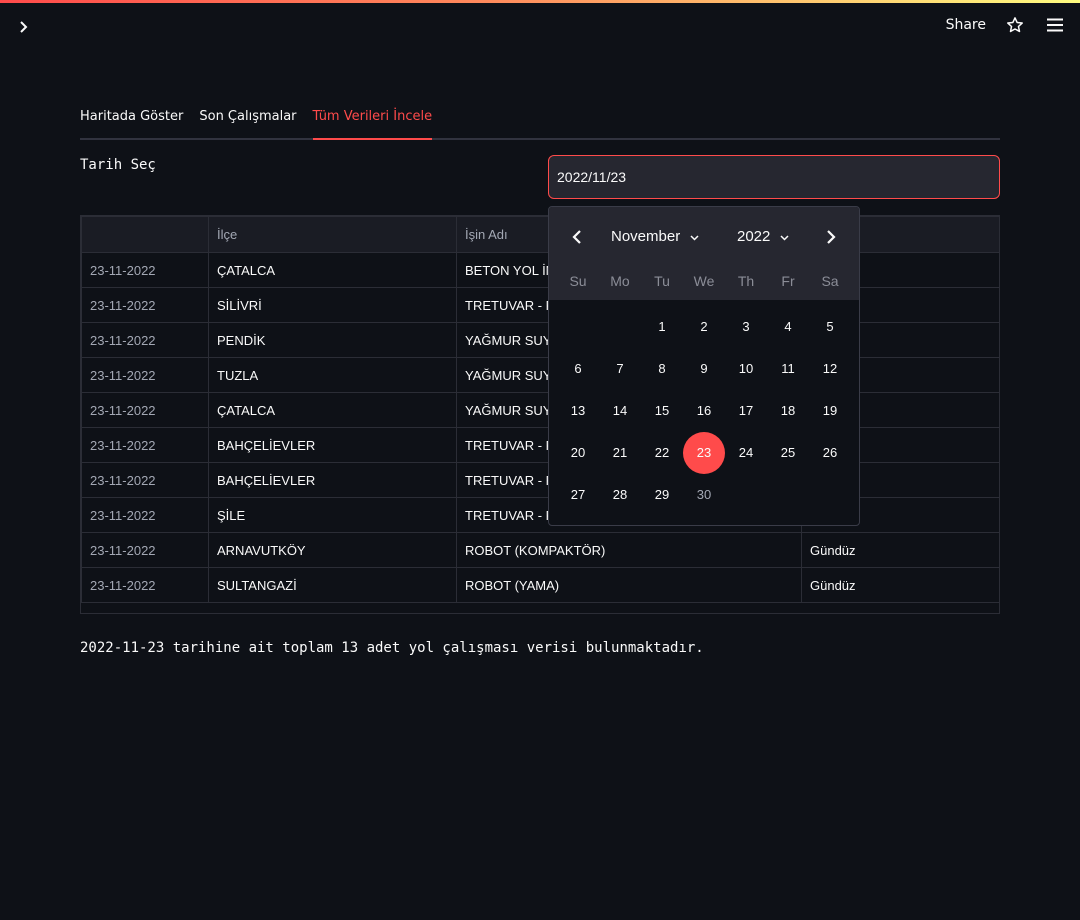  I want to click on cell-isin-adi: ROBOT (KOMPAKTÖR), so click(629, 550).